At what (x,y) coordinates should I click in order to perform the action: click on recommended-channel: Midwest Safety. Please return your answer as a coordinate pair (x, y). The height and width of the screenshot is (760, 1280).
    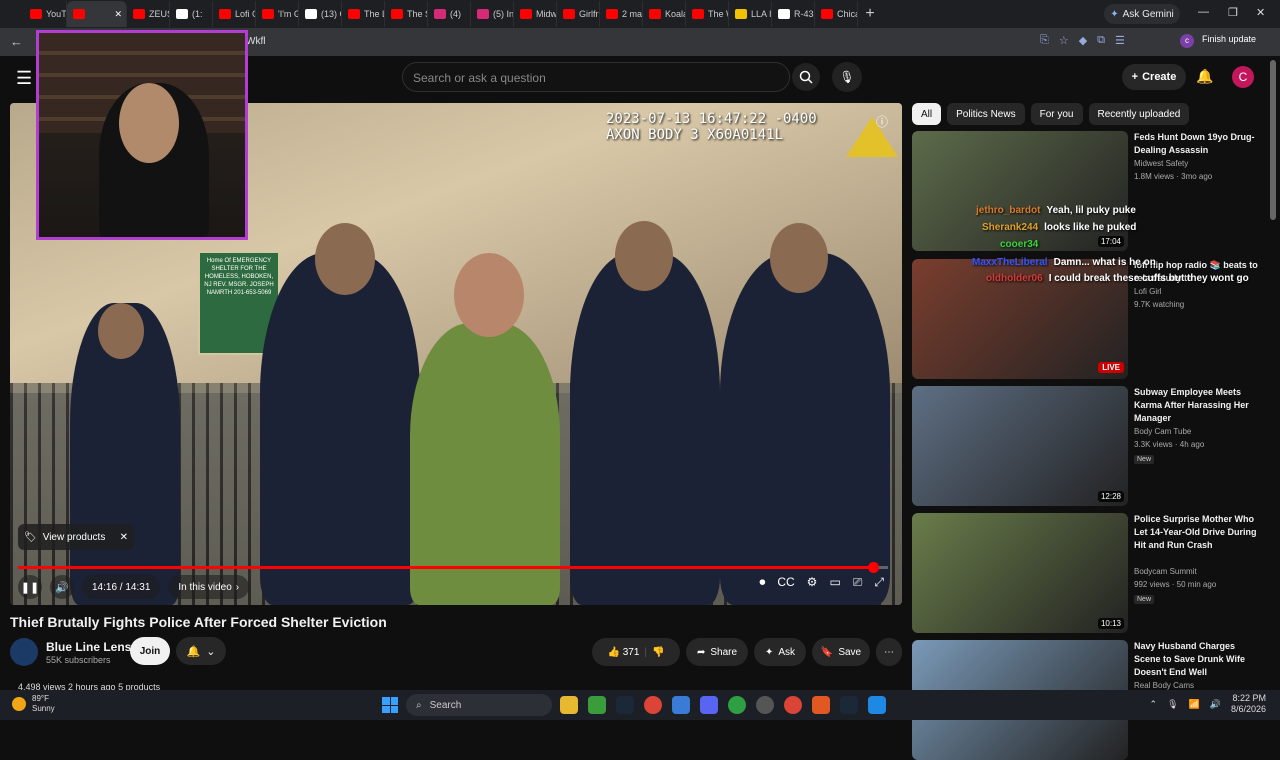
    Looking at the image, I should click on (1161, 163).